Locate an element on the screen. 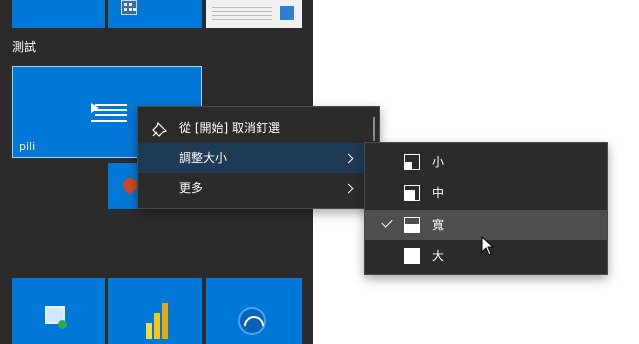 This screenshot has width=639, height=344. calculator-icon is located at coordinates (129, 7).